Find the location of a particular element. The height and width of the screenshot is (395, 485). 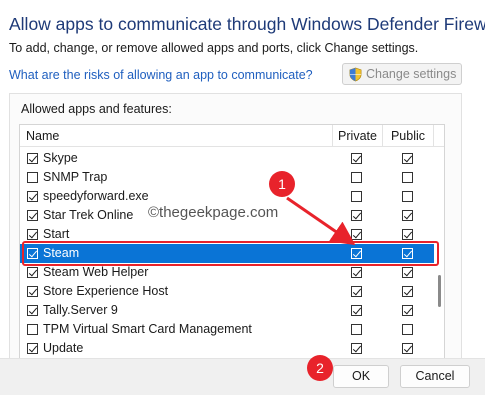

scrollbar-thumb is located at coordinates (439, 291).